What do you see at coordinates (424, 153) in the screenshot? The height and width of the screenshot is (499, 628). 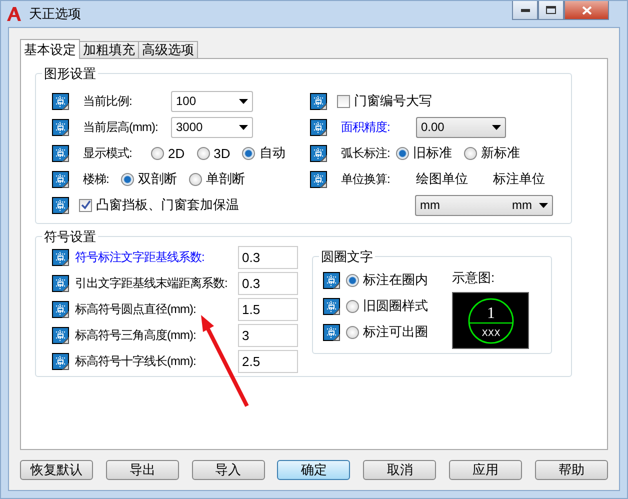 I see `radio-option: 旧标准` at bounding box center [424, 153].